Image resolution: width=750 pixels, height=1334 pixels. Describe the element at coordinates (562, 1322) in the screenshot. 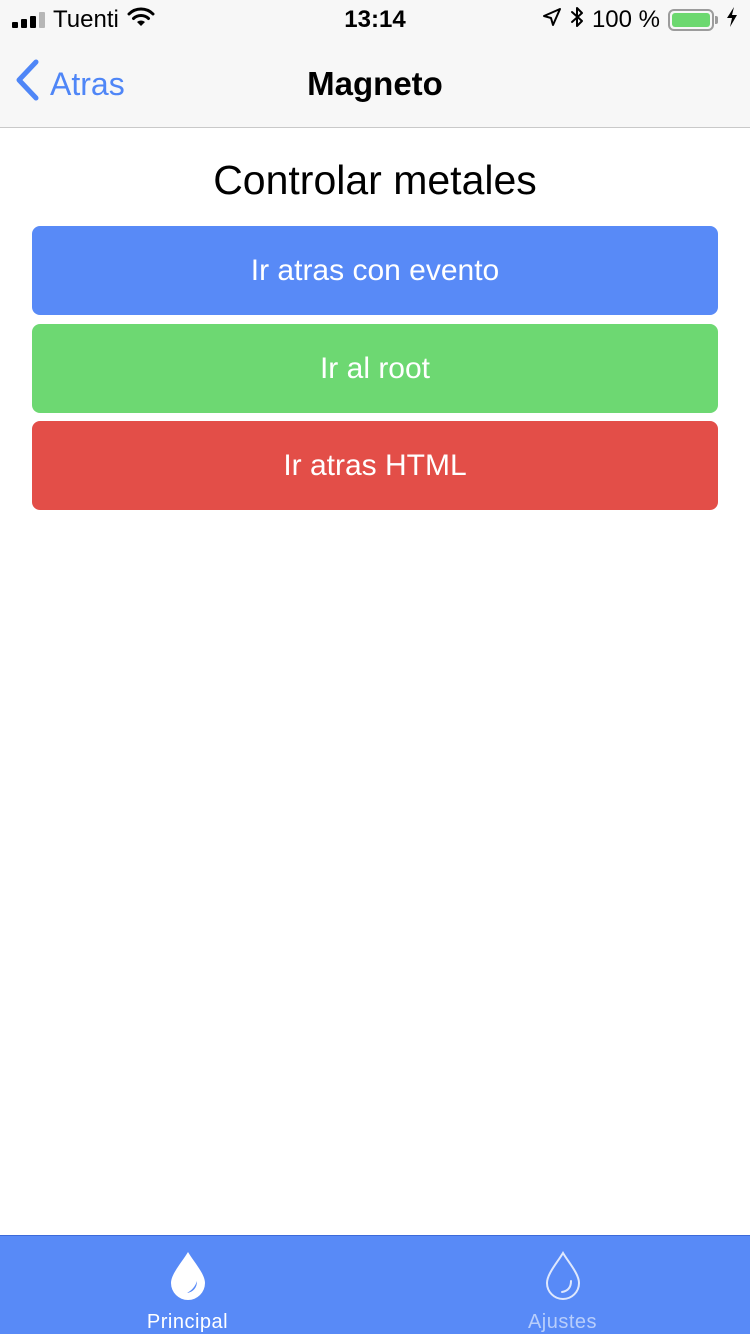

I see `tab-ajustes-label: Ajustes` at that location.